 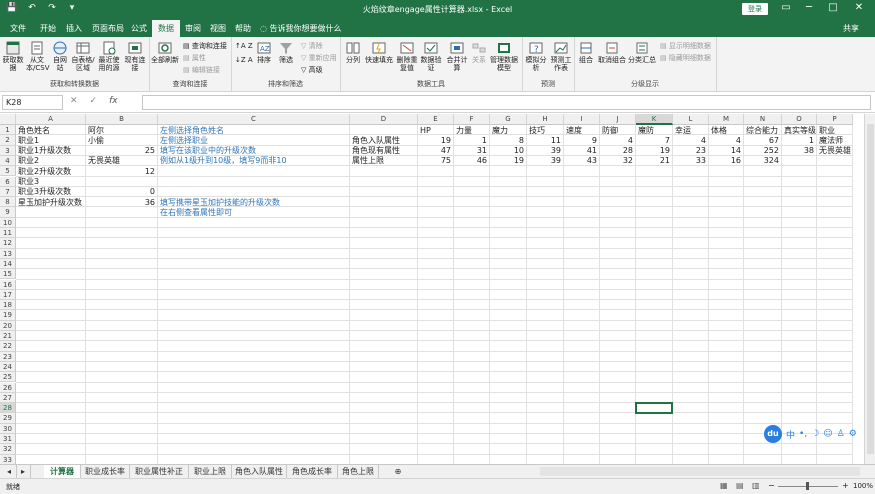 I want to click on column-header: I, so click(x=582, y=119).